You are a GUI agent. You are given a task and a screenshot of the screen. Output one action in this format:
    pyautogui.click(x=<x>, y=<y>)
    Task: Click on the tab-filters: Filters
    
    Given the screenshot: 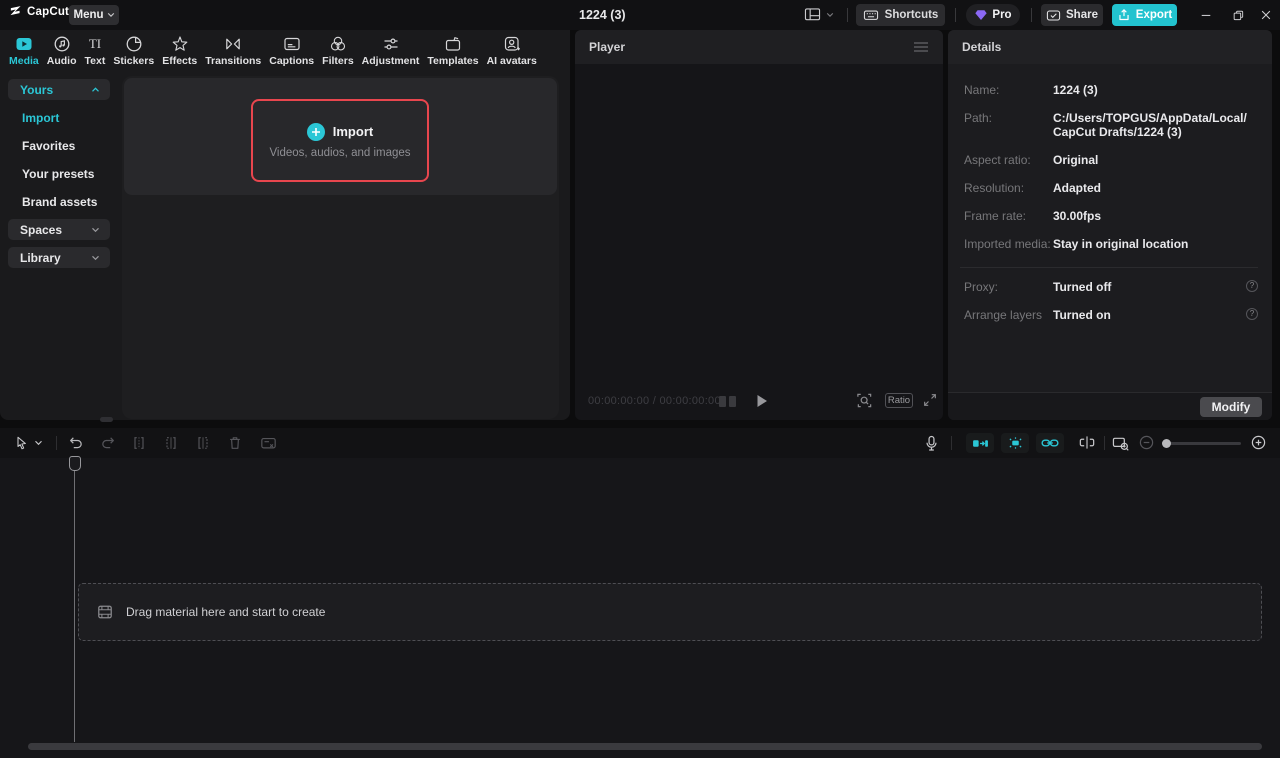 What is the action you would take?
    pyautogui.click(x=338, y=51)
    